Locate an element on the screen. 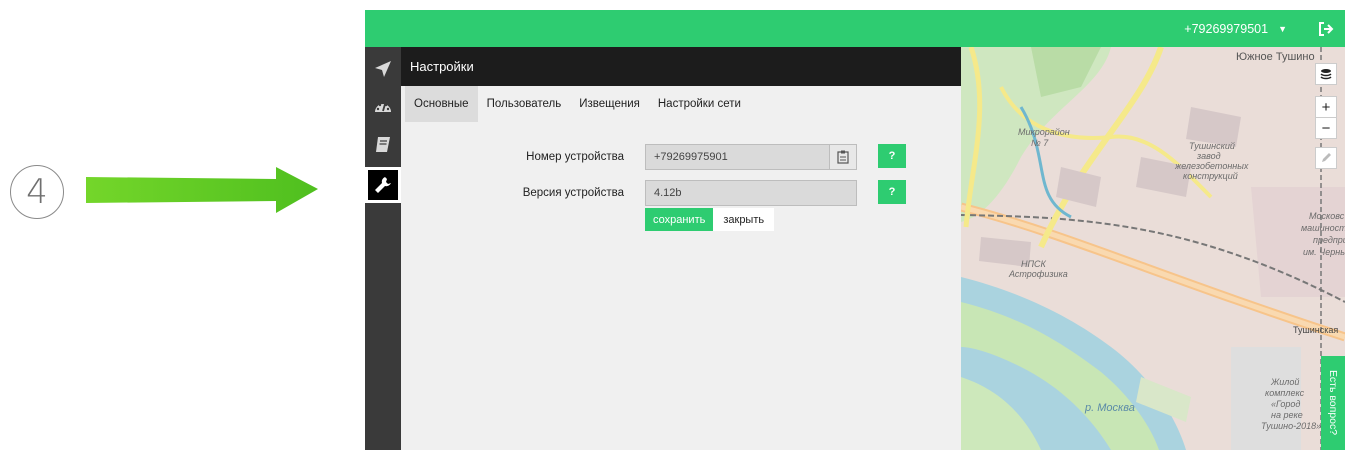  map-label: № 7 is located at coordinates (1040, 143).